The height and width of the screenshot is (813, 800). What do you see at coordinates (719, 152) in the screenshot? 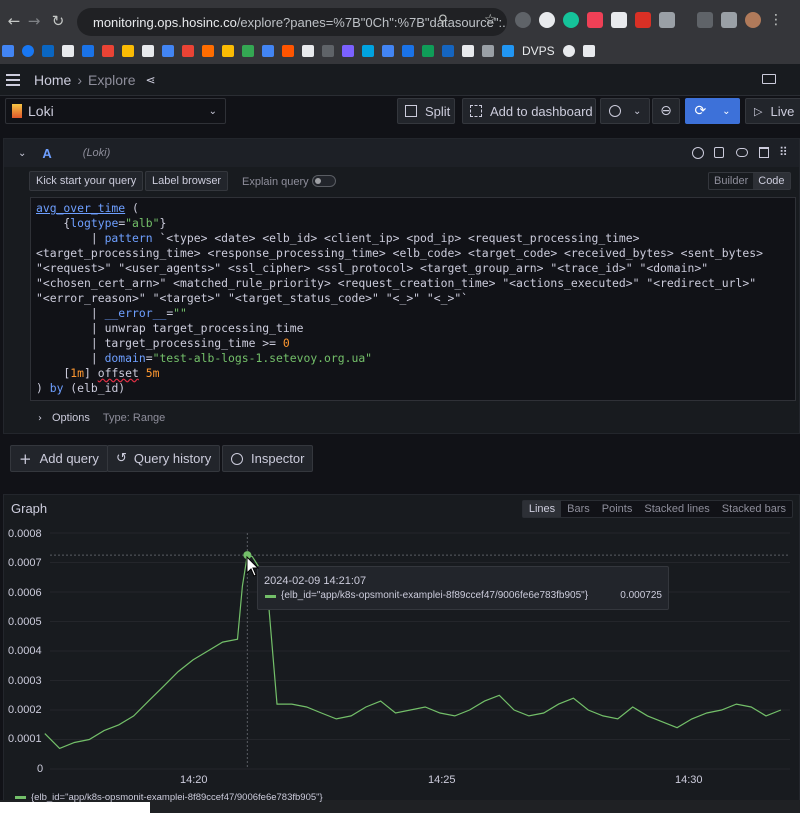
I see `duplicate-icon` at bounding box center [719, 152].